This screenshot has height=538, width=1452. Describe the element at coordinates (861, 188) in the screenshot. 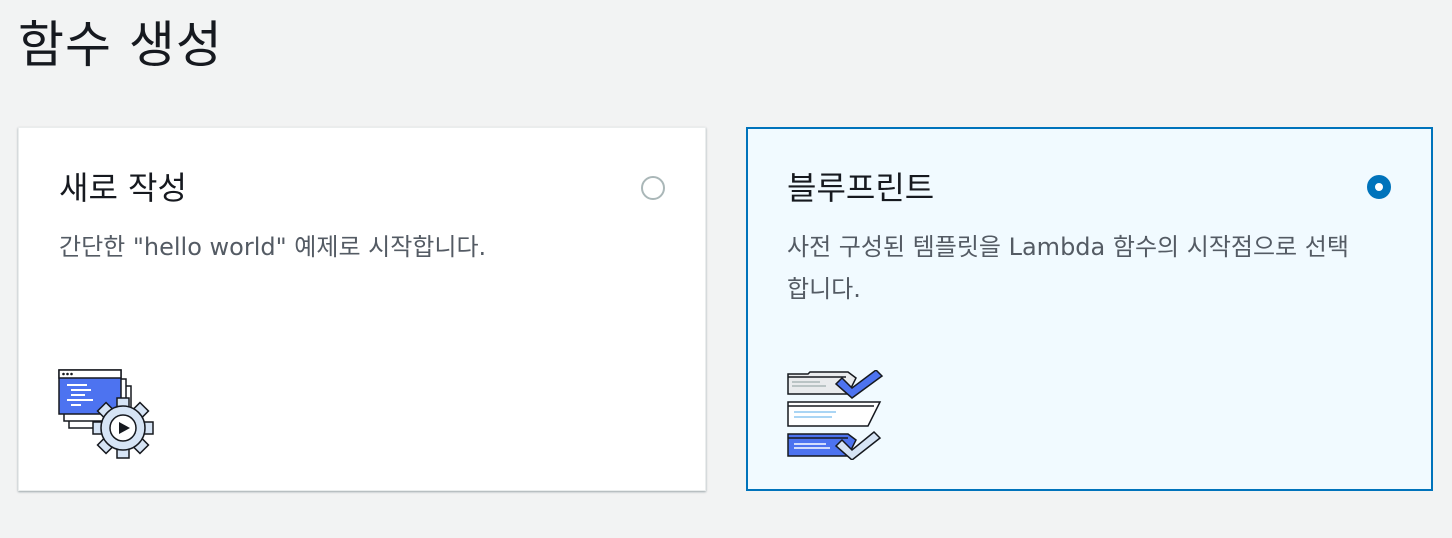

I see `option-title: 블루프린트` at that location.